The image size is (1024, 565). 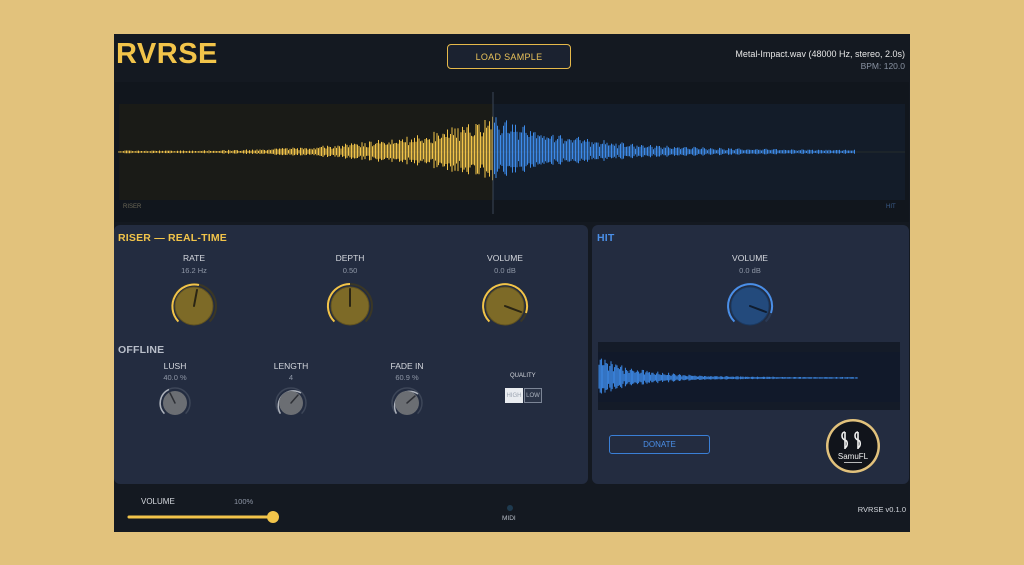 What do you see at coordinates (167, 54) in the screenshot?
I see `app-logo: RVRSE` at bounding box center [167, 54].